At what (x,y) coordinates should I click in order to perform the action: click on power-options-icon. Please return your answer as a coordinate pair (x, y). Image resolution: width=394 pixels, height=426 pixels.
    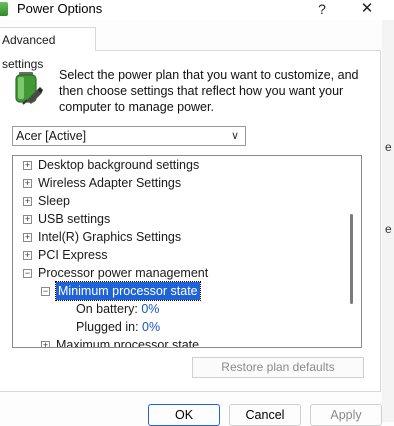
    Looking at the image, I should click on (4, 9).